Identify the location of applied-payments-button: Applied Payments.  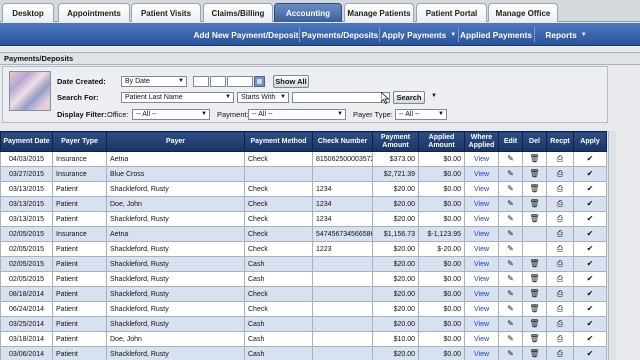
(496, 34).